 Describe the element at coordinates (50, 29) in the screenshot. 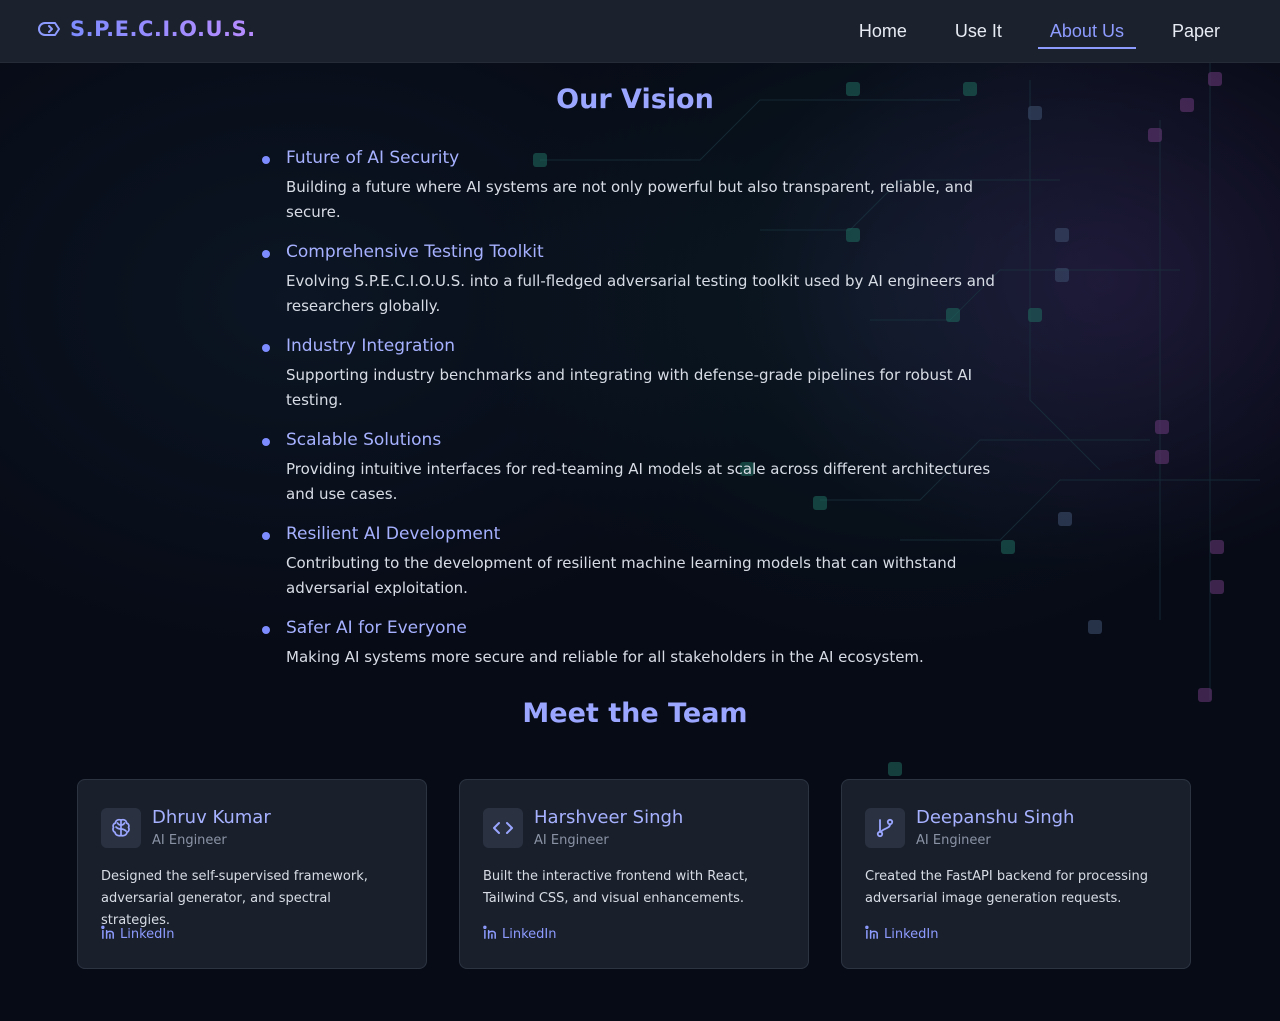

I see `tag-icon` at that location.